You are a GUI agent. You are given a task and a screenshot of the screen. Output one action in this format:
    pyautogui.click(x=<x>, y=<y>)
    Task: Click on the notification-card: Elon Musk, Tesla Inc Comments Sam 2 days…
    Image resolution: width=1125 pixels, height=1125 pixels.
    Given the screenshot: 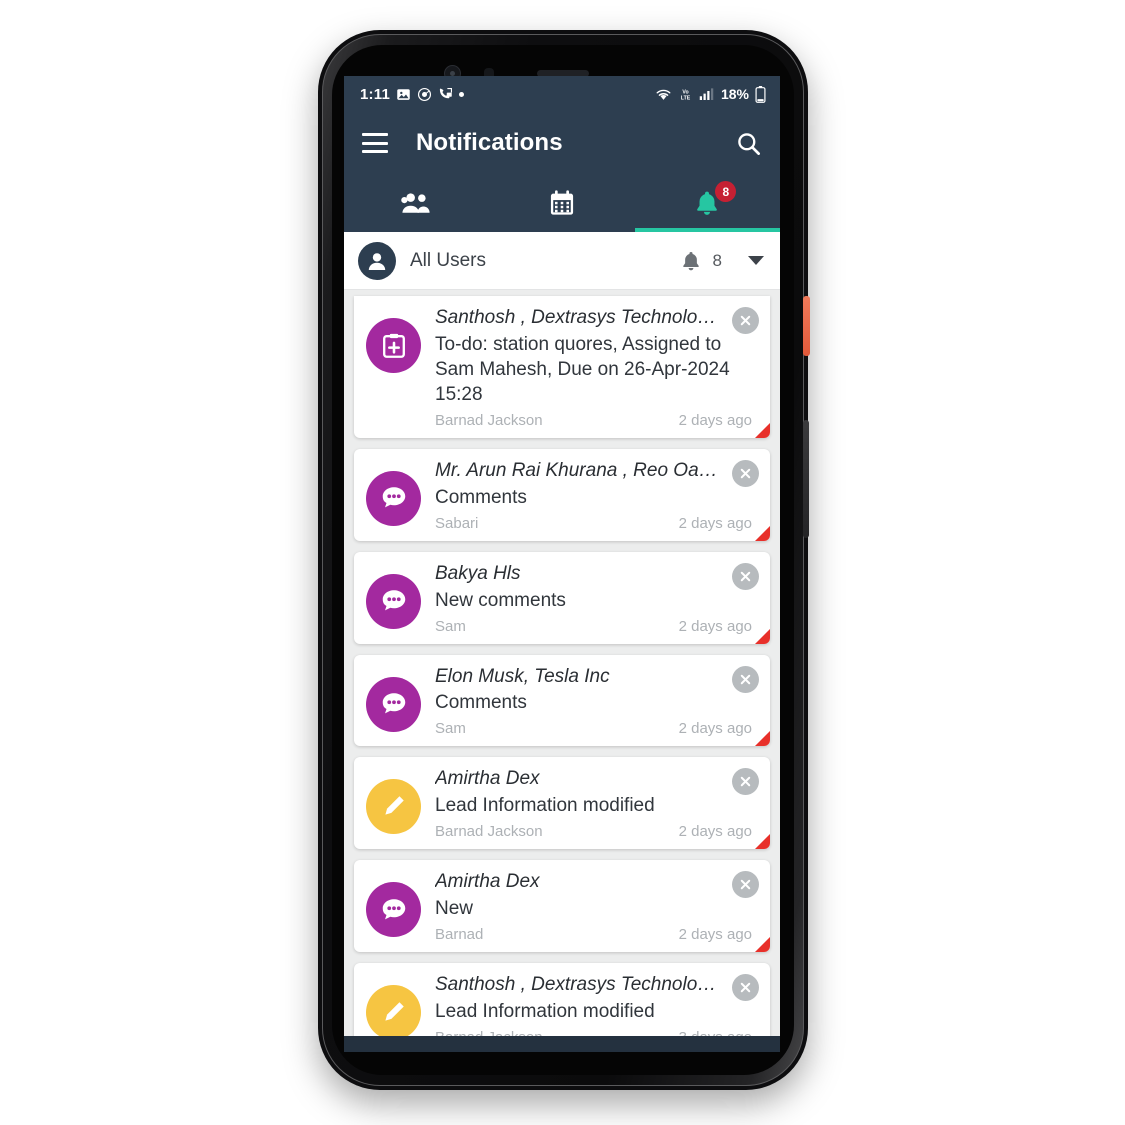 What is the action you would take?
    pyautogui.click(x=562, y=700)
    